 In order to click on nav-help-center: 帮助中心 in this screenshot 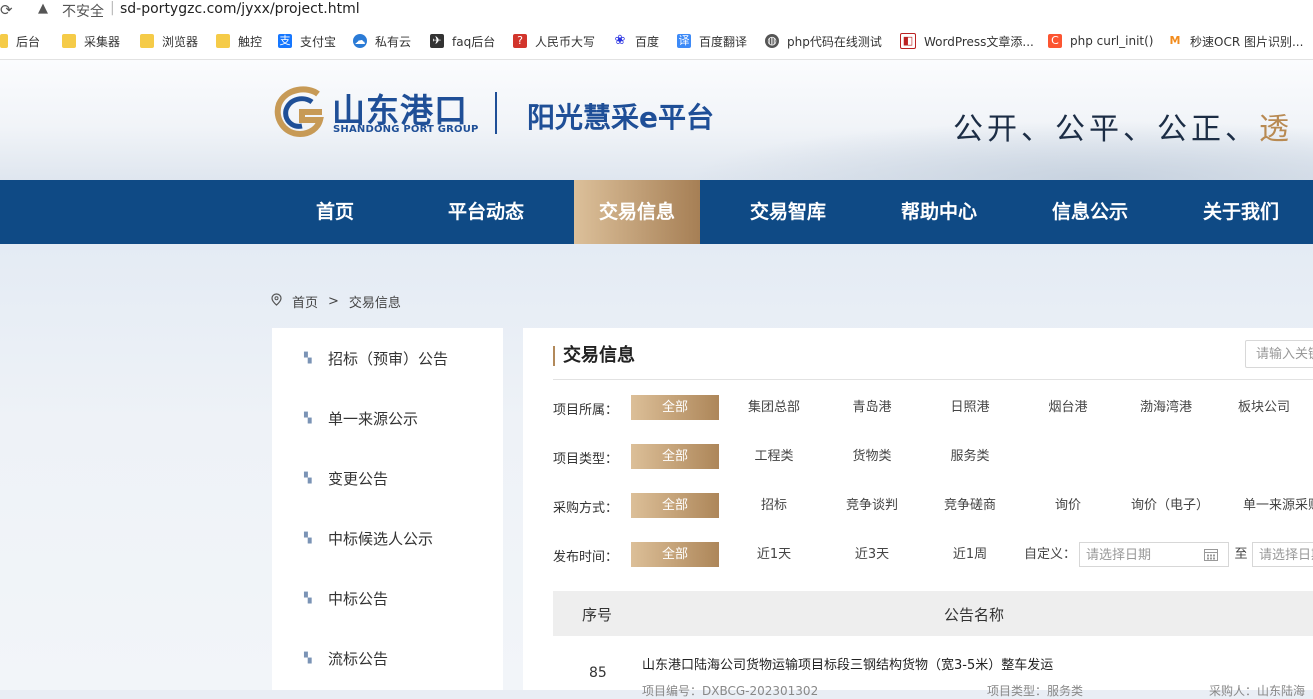, I will do `click(939, 212)`.